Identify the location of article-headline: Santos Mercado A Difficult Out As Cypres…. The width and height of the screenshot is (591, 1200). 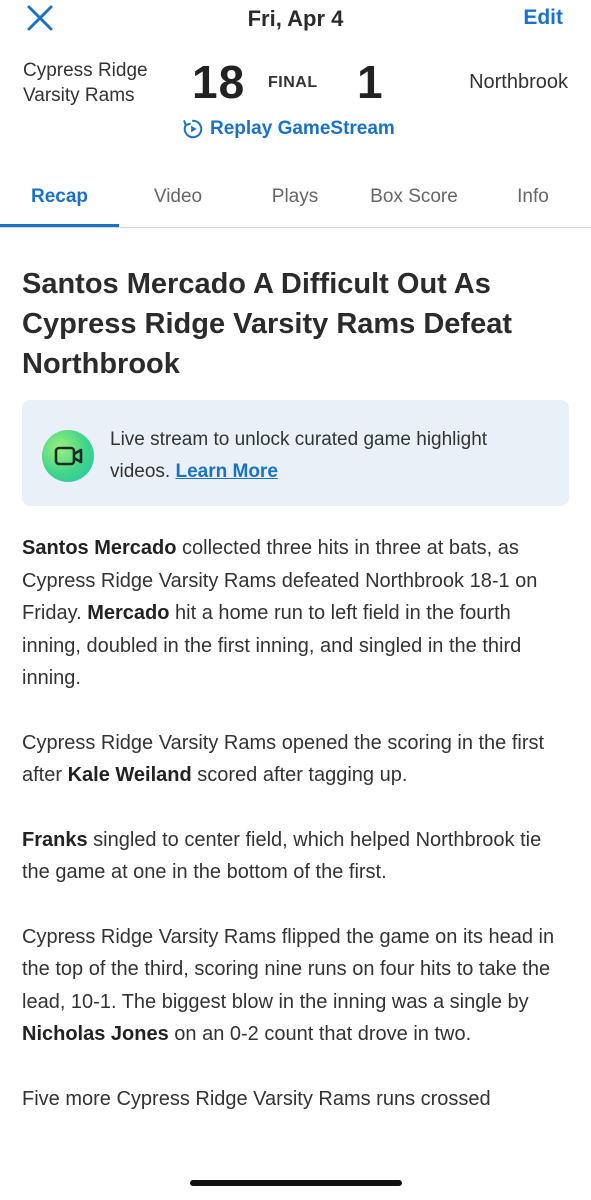
(267, 324).